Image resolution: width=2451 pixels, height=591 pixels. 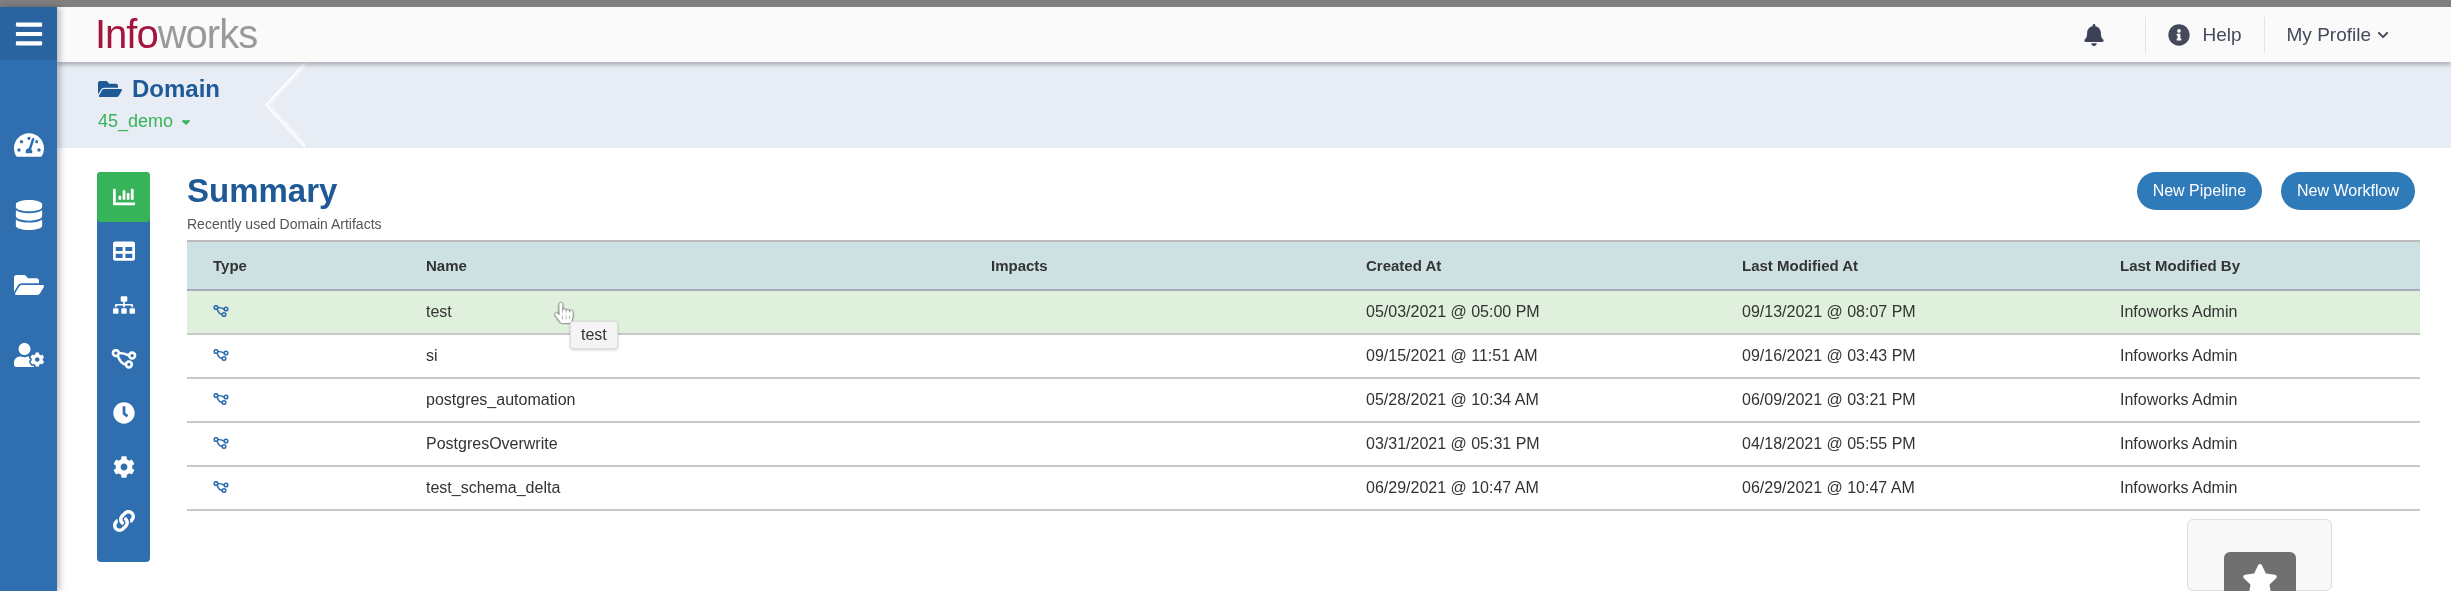 What do you see at coordinates (2222, 34) in the screenshot?
I see `help-link: Help` at bounding box center [2222, 34].